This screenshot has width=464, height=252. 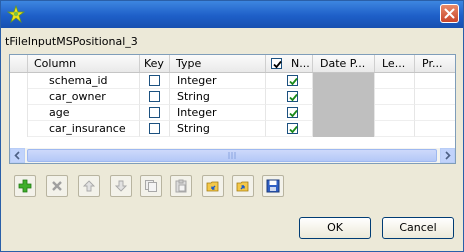 I want to click on remove-button, so click(x=57, y=186).